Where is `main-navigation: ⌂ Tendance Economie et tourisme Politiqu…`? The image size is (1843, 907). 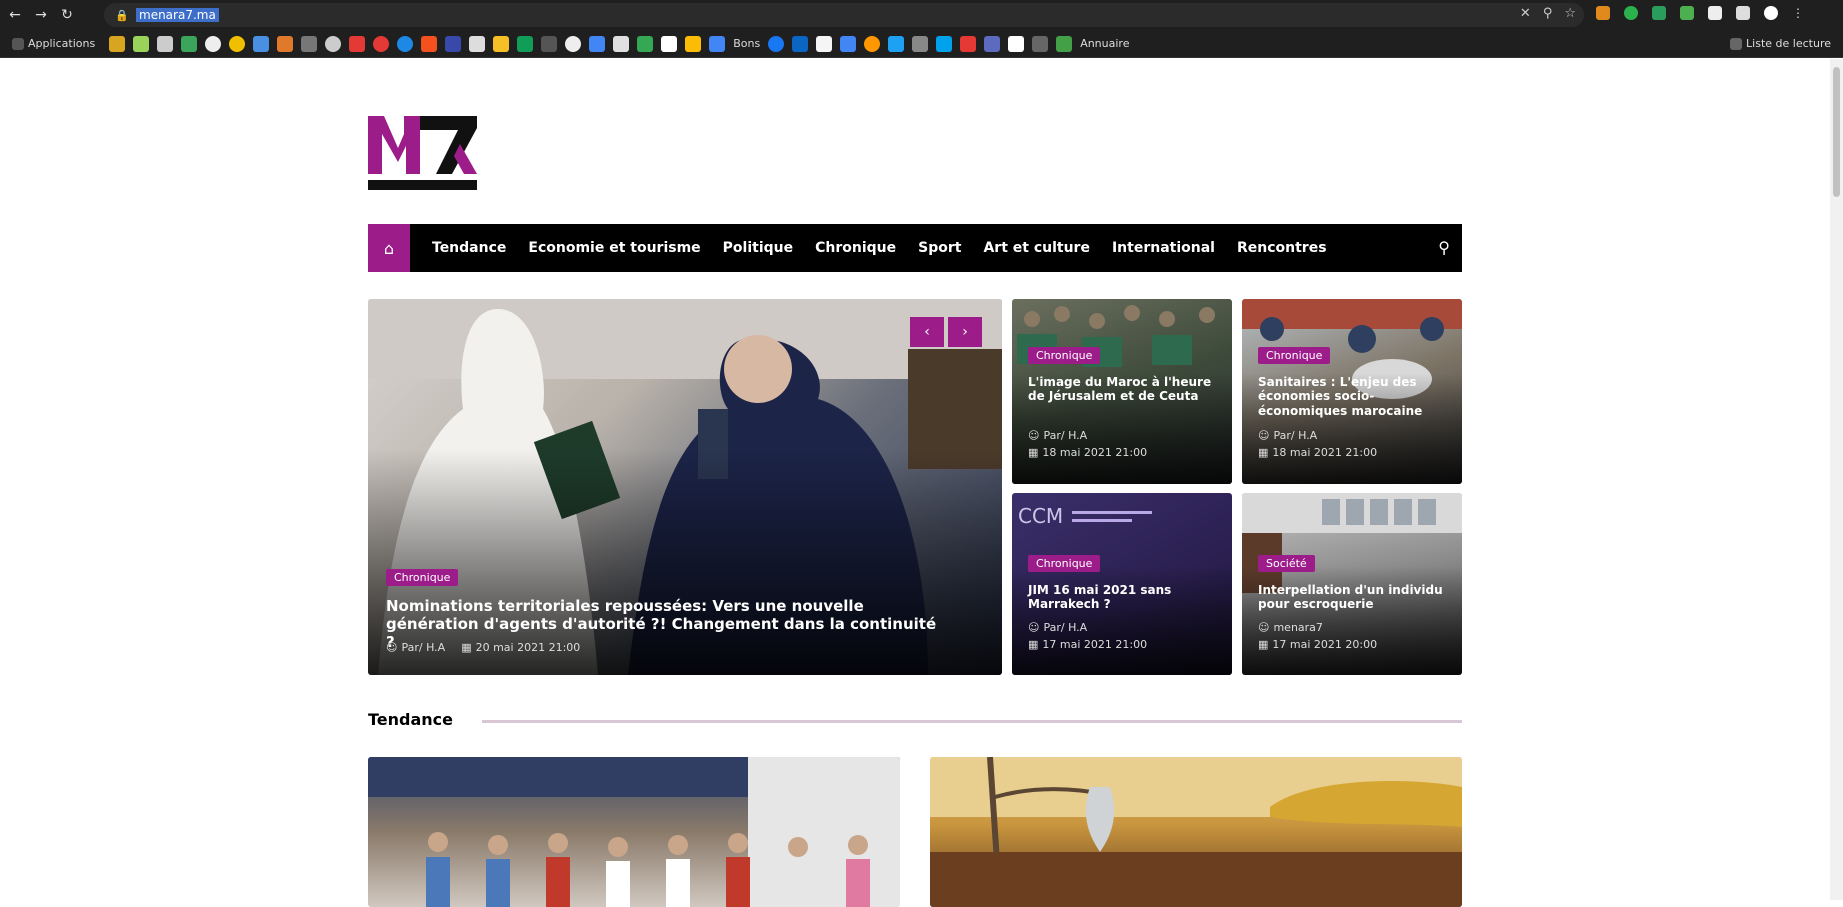 main-navigation: ⌂ Tendance Economie et tourisme Politiqu… is located at coordinates (915, 248).